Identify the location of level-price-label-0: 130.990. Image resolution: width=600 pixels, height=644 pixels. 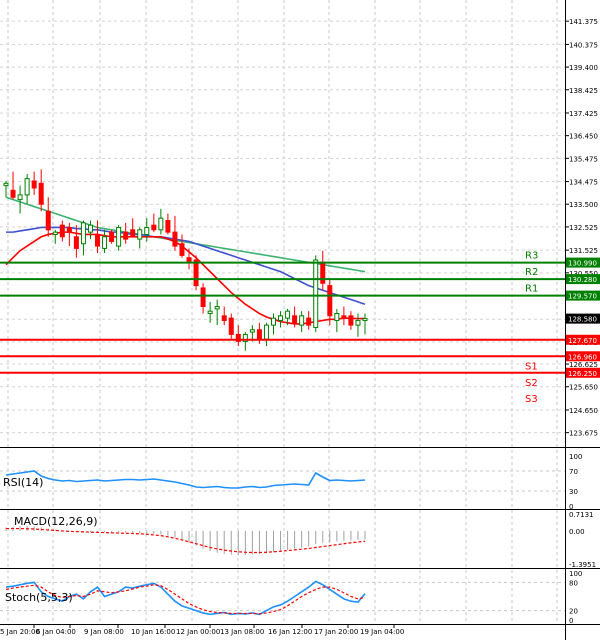
(582, 264).